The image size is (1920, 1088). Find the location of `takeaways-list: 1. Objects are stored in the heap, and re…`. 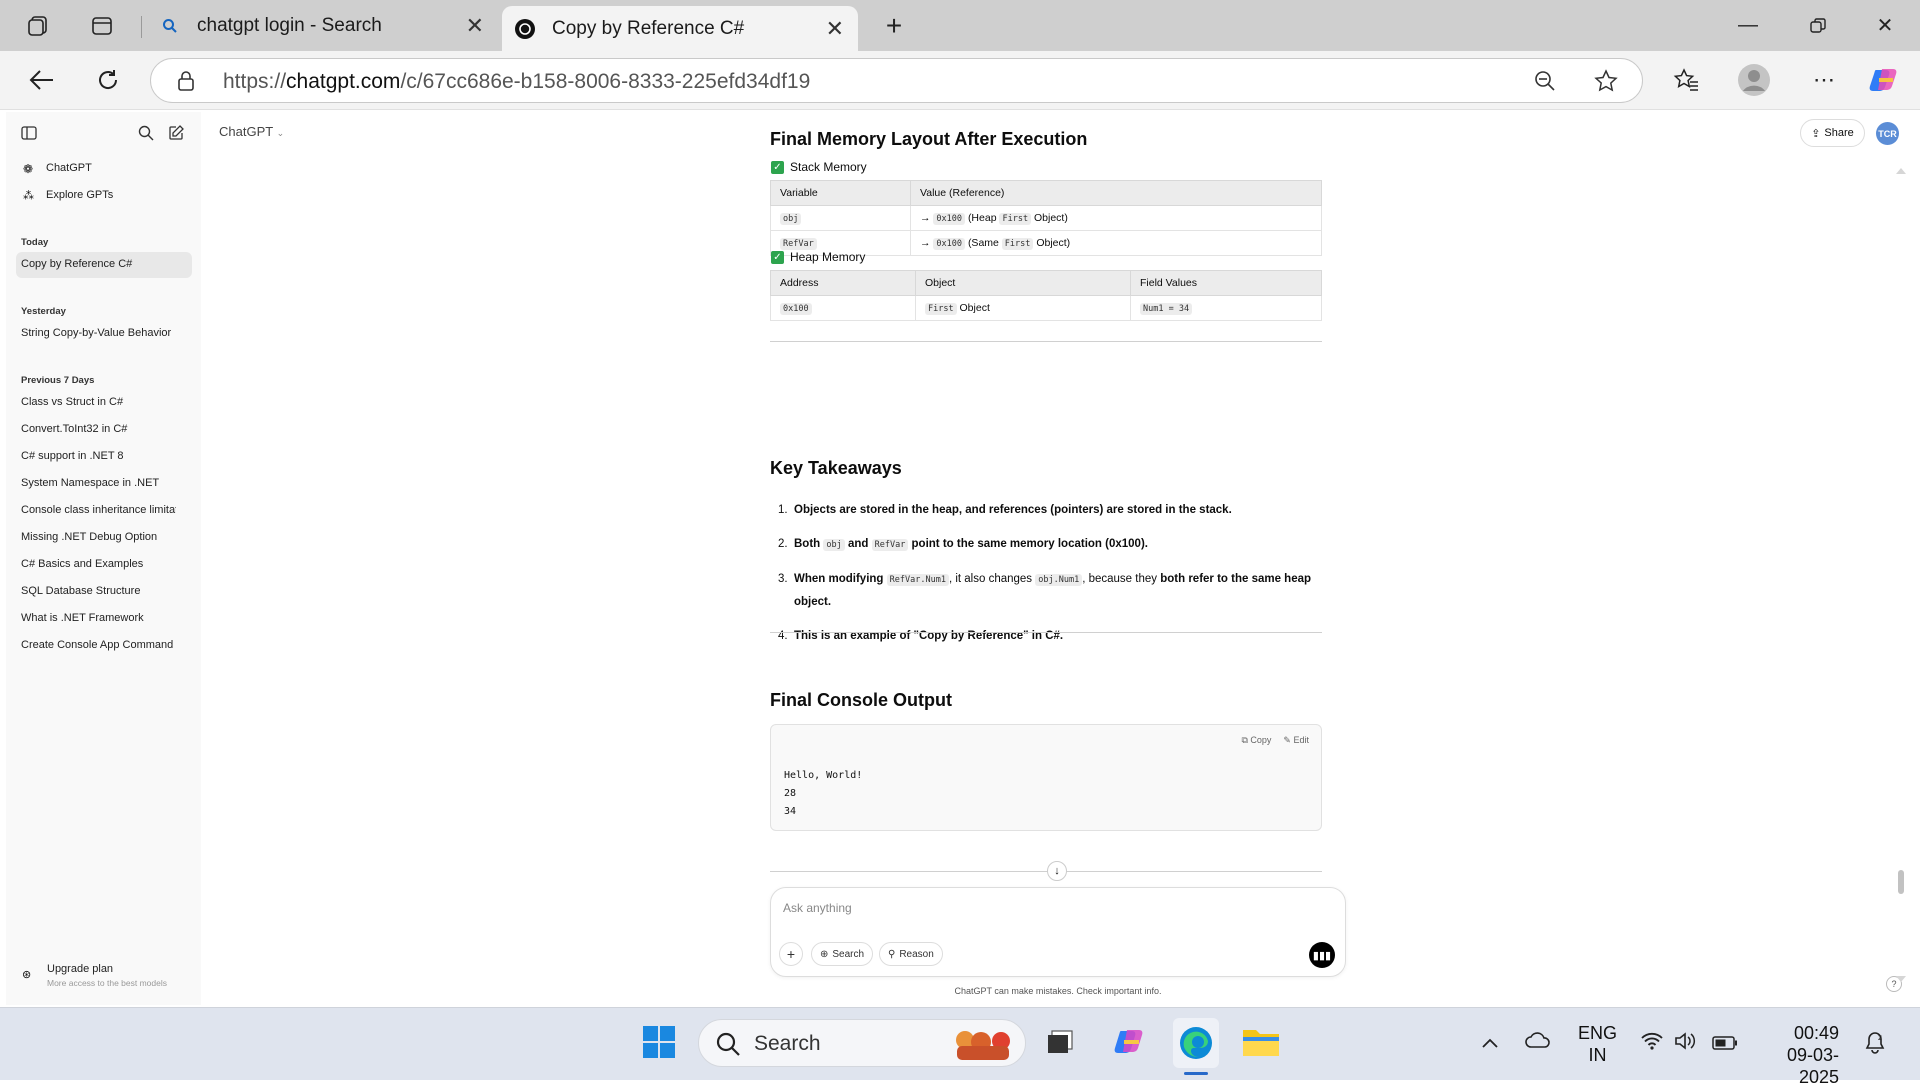

takeaways-list: 1. Objects are stored in the heap, and re… is located at coordinates (1046, 579).